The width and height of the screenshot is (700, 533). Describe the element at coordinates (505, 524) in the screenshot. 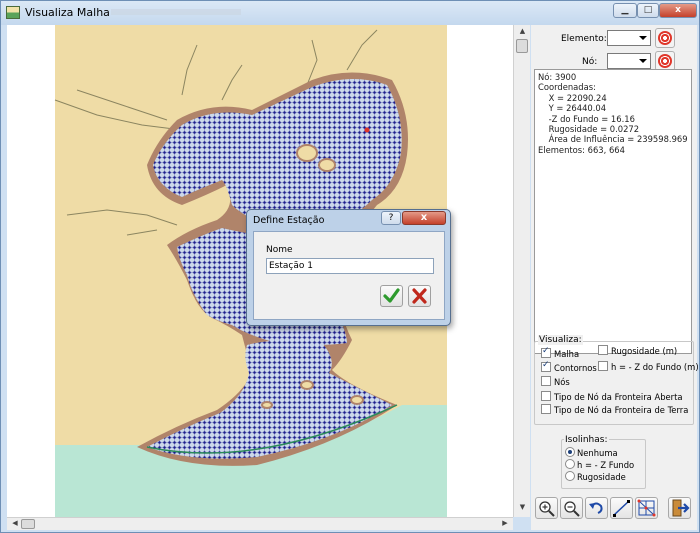

I see `scroll-right-icon: ▶` at that location.